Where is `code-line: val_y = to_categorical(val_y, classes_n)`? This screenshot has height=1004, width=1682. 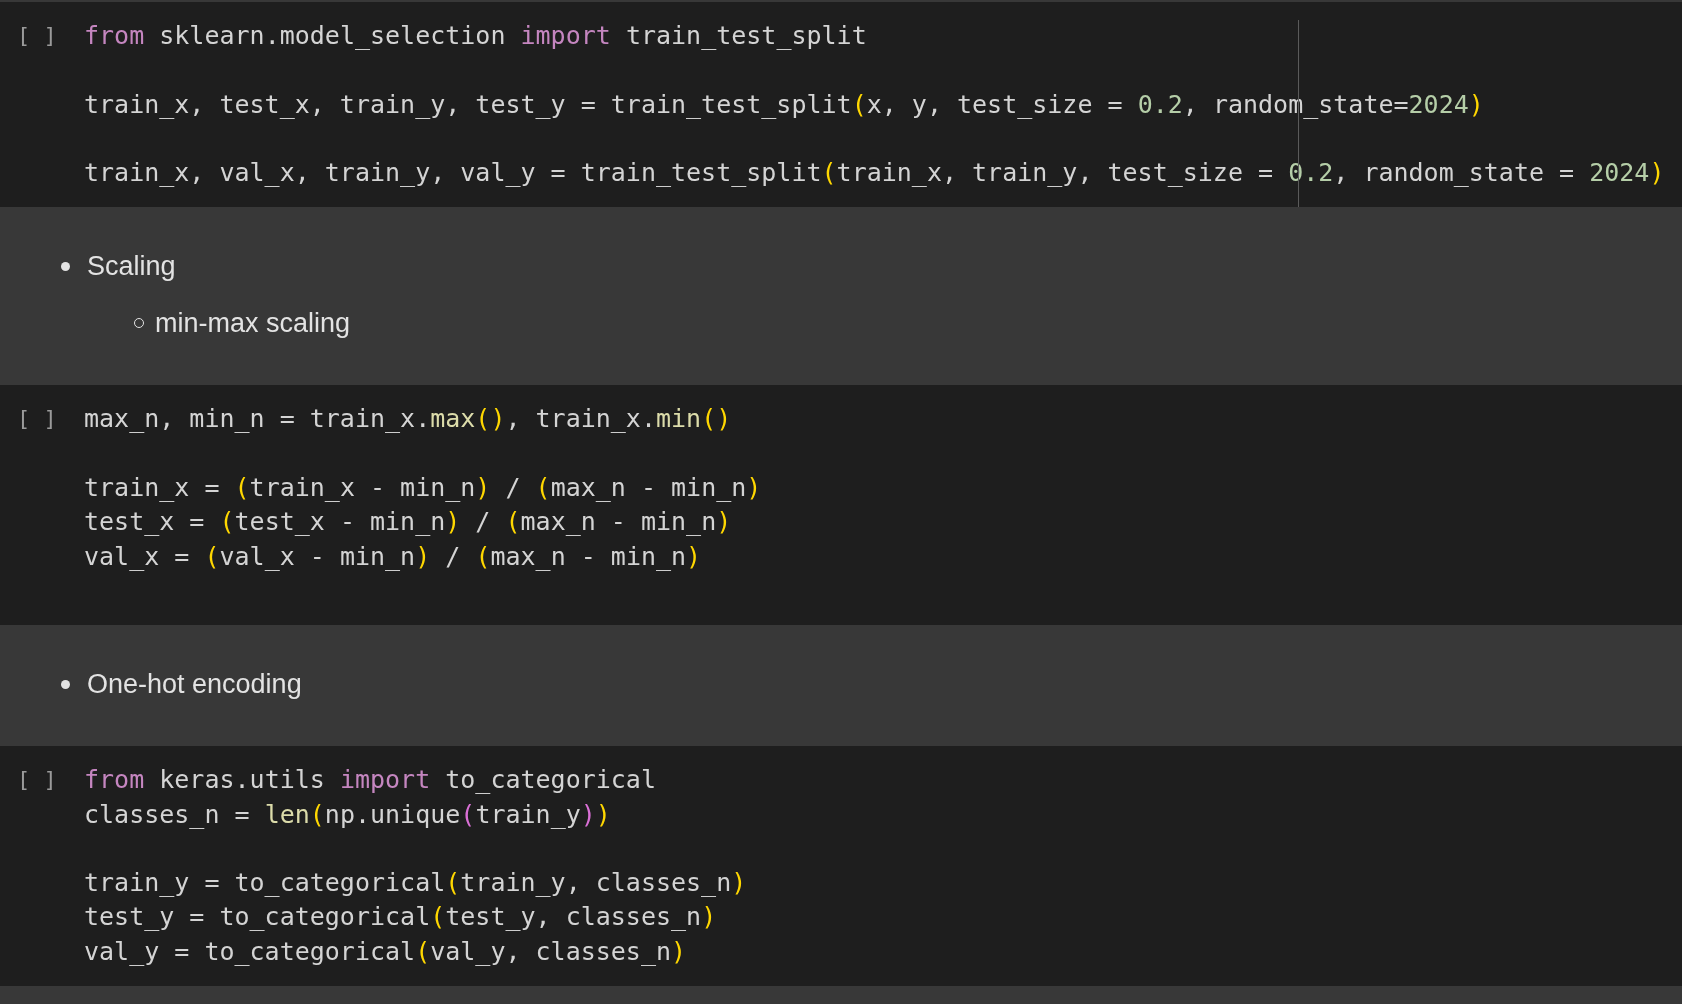 code-line: val_y = to_categorical(val_y, classes_n) is located at coordinates (385, 951).